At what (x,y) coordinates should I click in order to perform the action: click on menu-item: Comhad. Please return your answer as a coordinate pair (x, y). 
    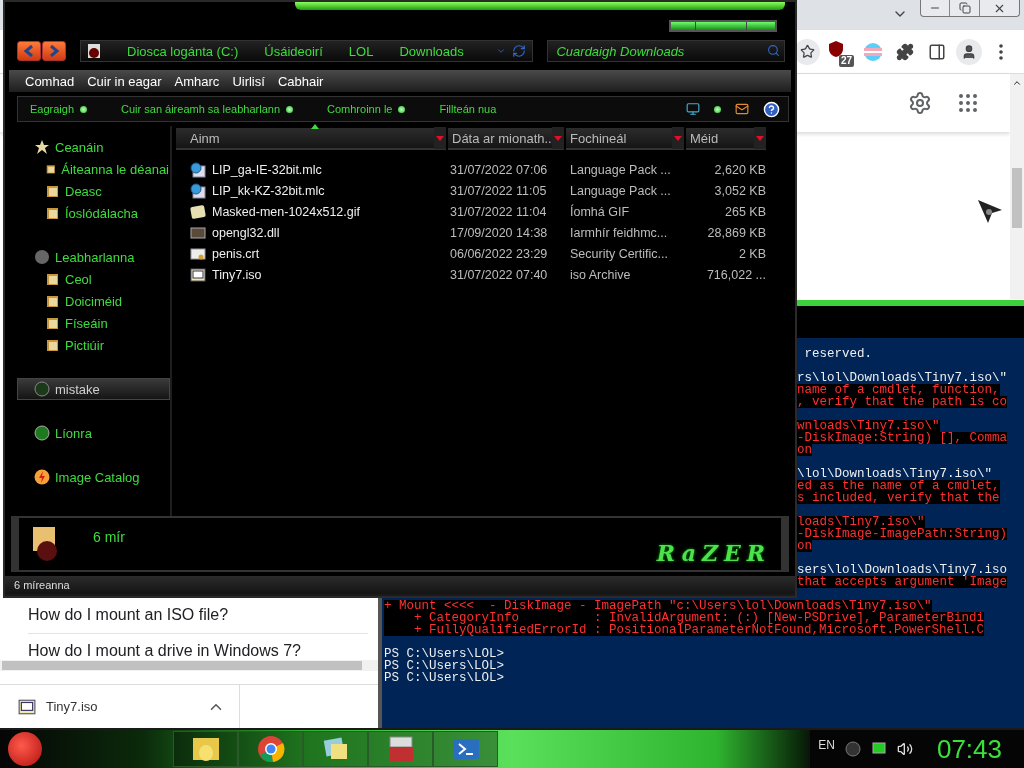
    Looking at the image, I should click on (51, 81).